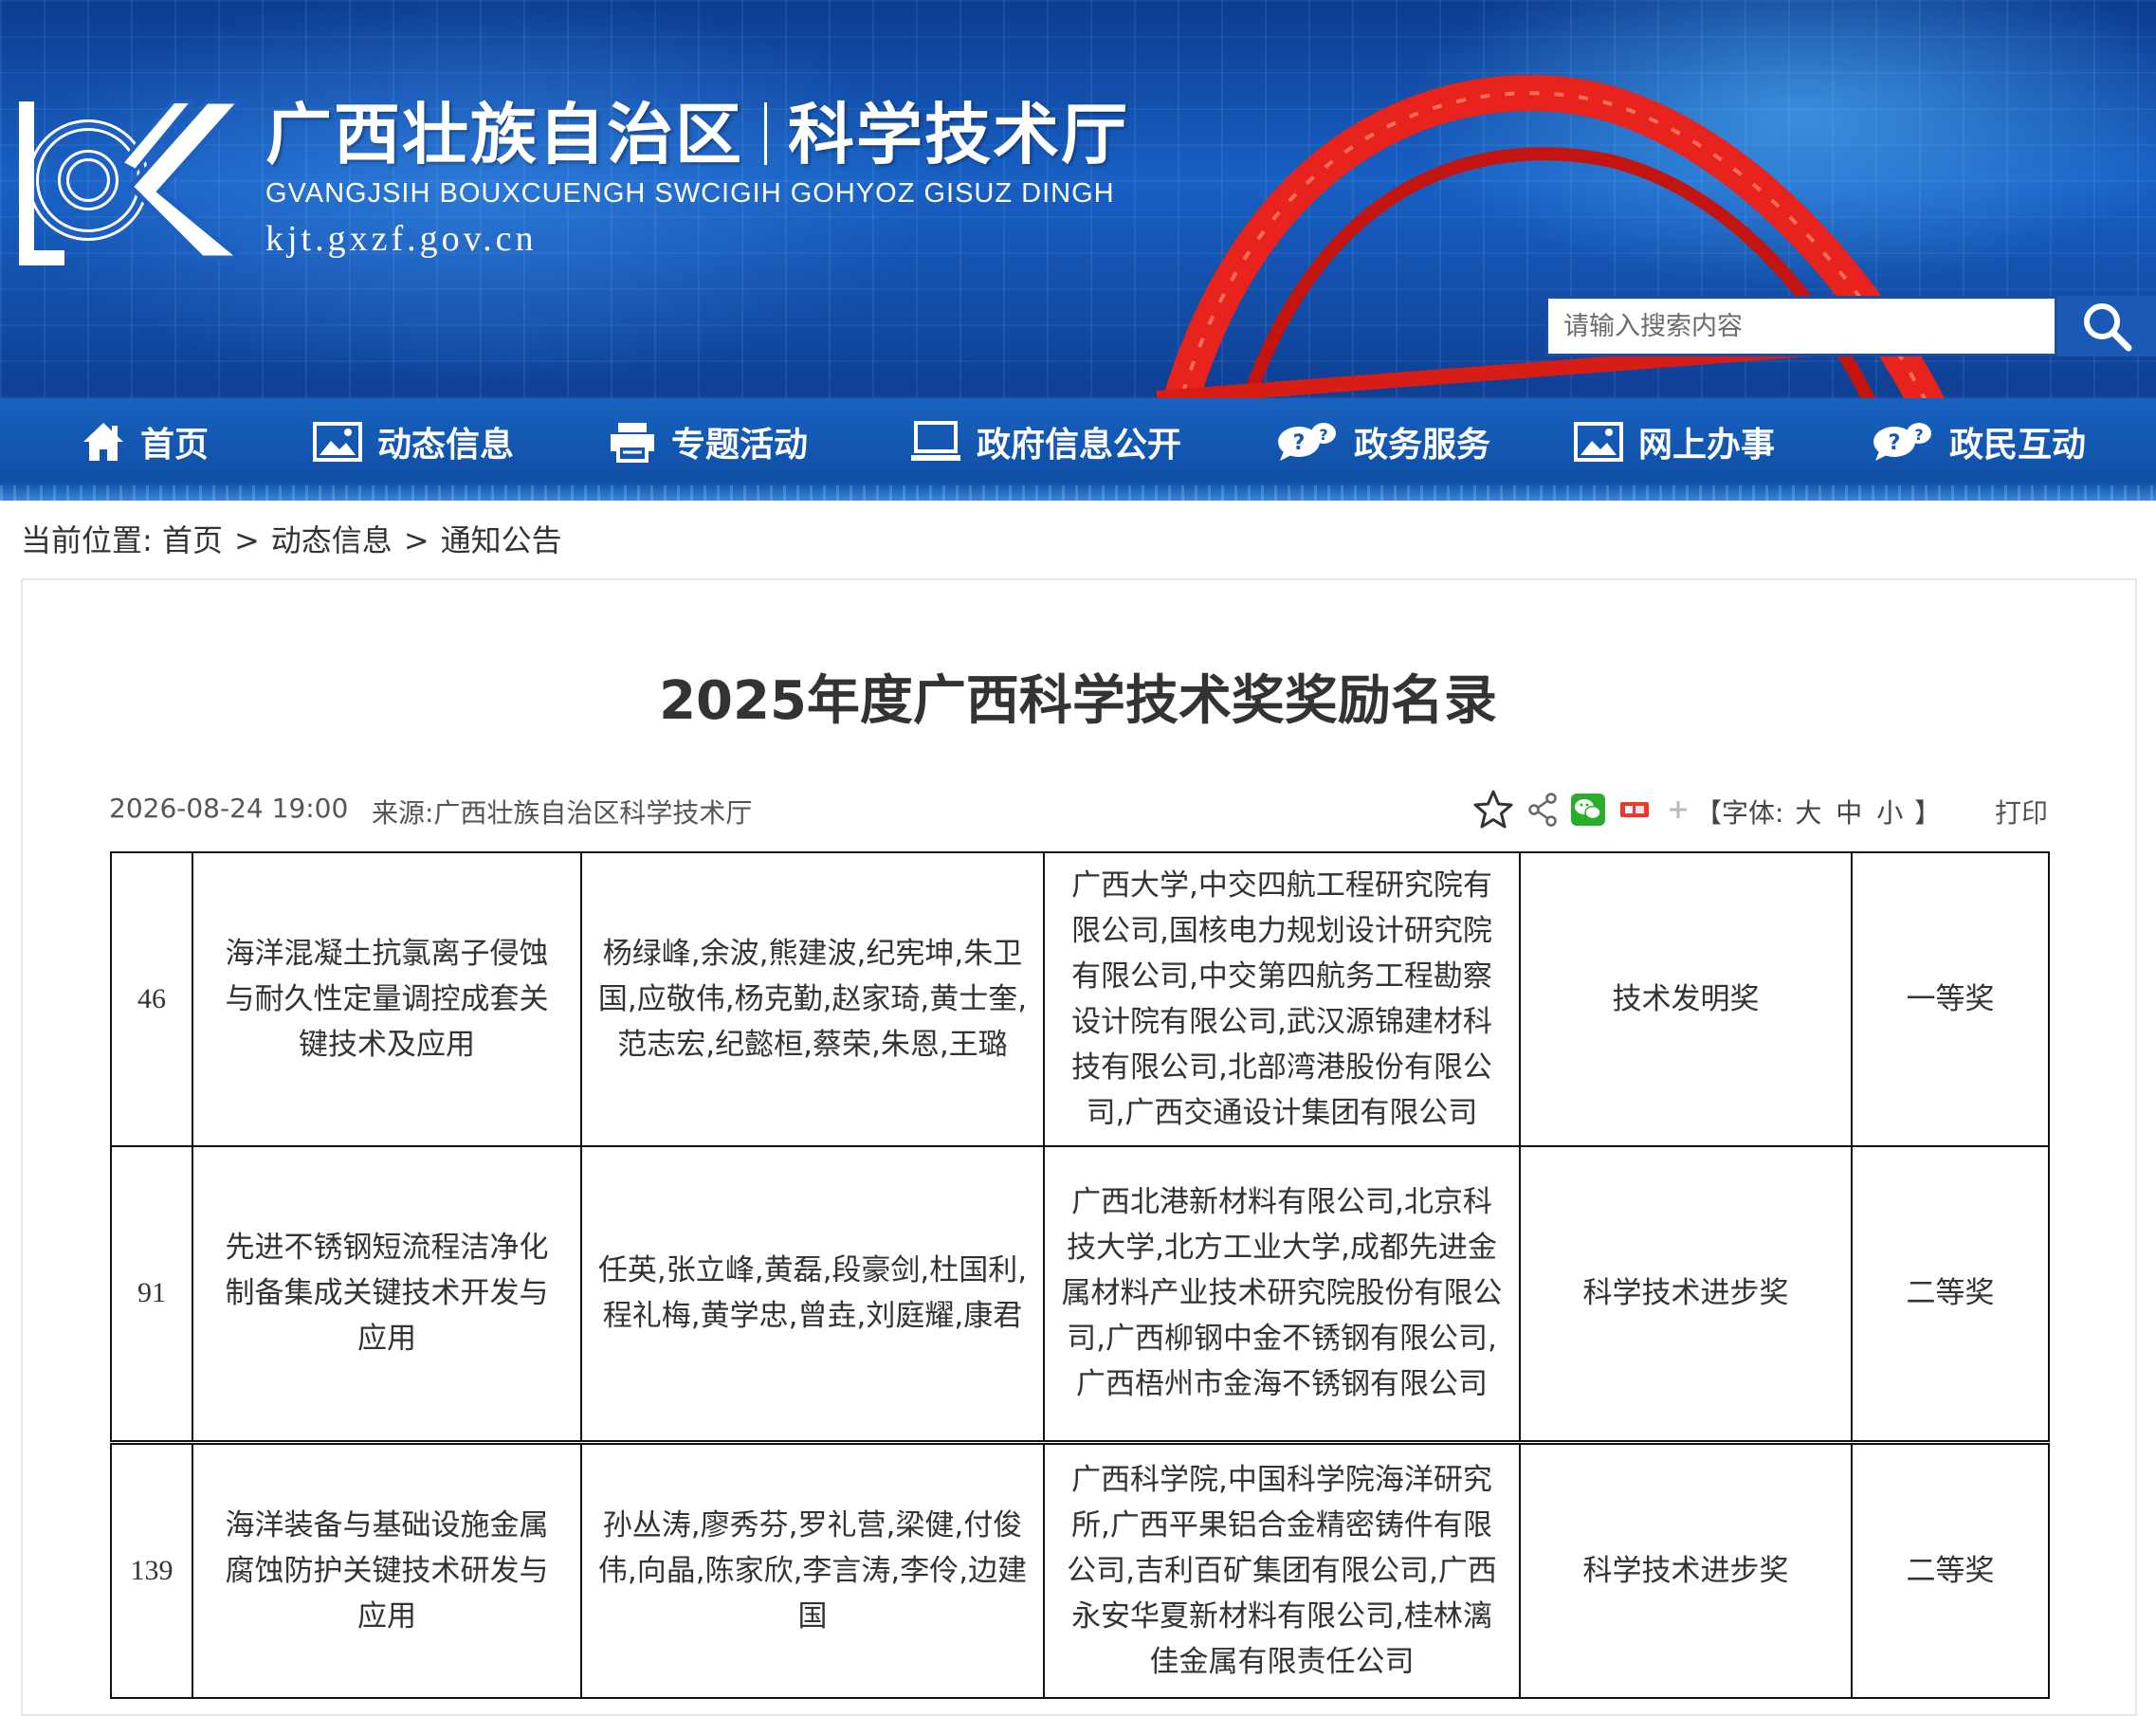 The height and width of the screenshot is (1716, 2156). What do you see at coordinates (1740, 813) in the screenshot?
I see `font-size-prefix: 【字体:` at bounding box center [1740, 813].